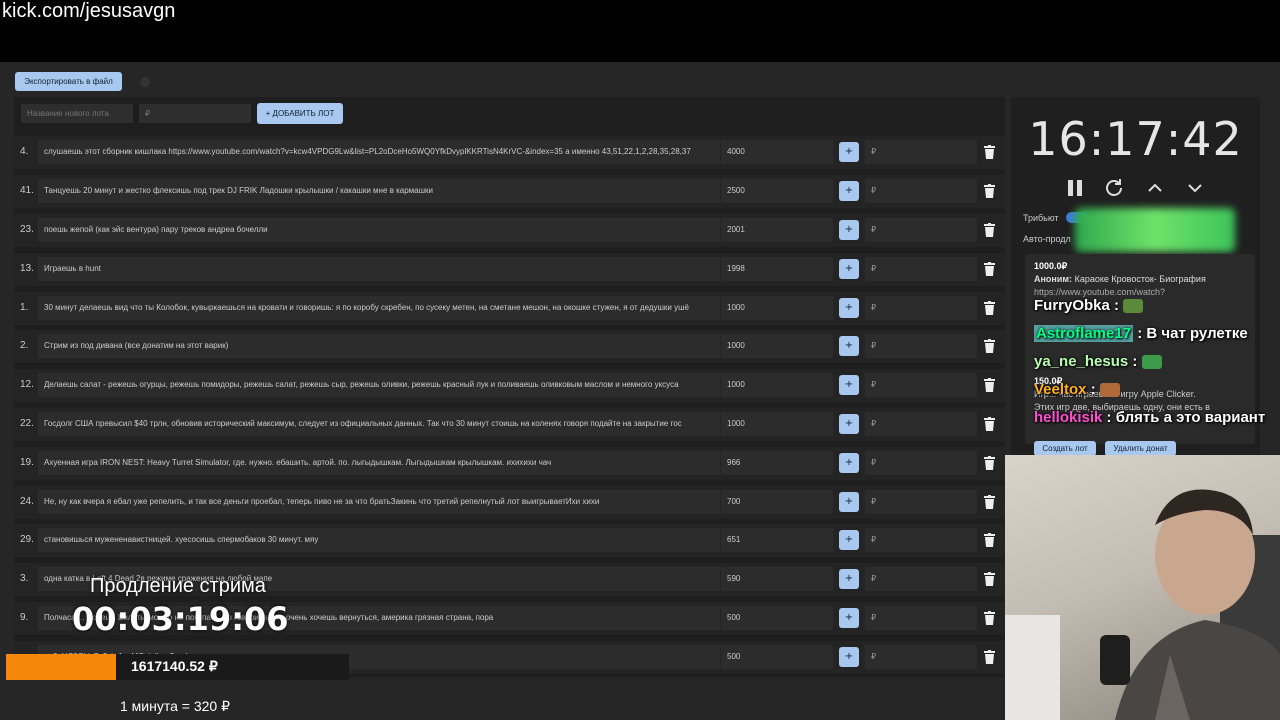 Image resolution: width=1280 pixels, height=720 pixels. What do you see at coordinates (1133, 306) in the screenshot?
I see `emote-icon` at bounding box center [1133, 306].